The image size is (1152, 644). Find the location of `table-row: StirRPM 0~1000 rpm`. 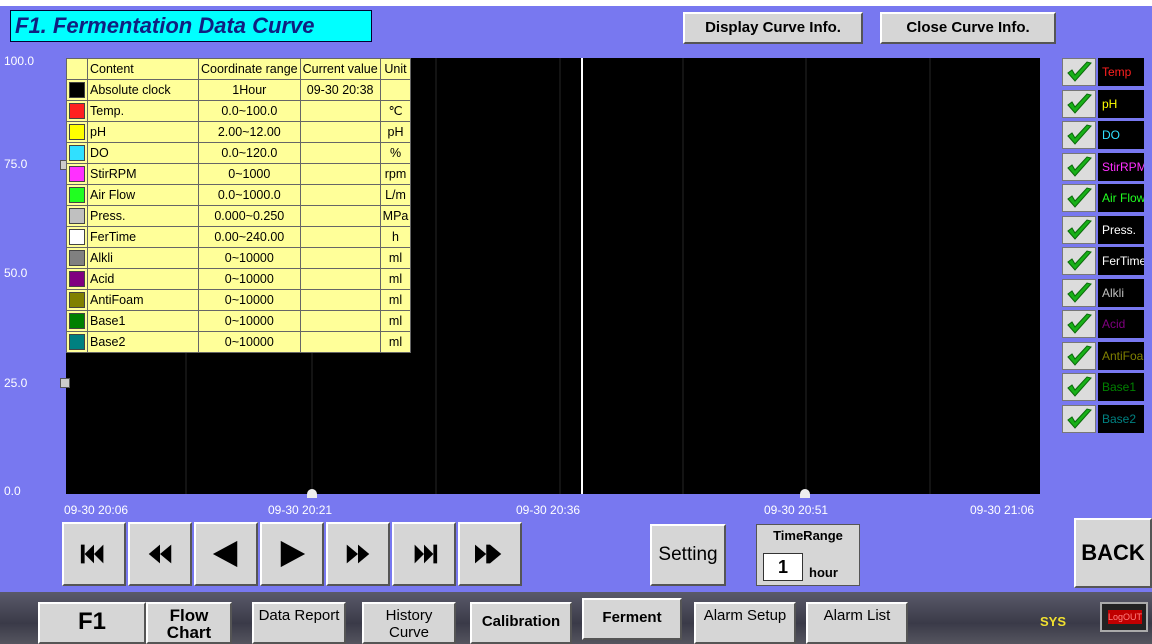

table-row: StirRPM 0~1000 rpm is located at coordinates (239, 174).